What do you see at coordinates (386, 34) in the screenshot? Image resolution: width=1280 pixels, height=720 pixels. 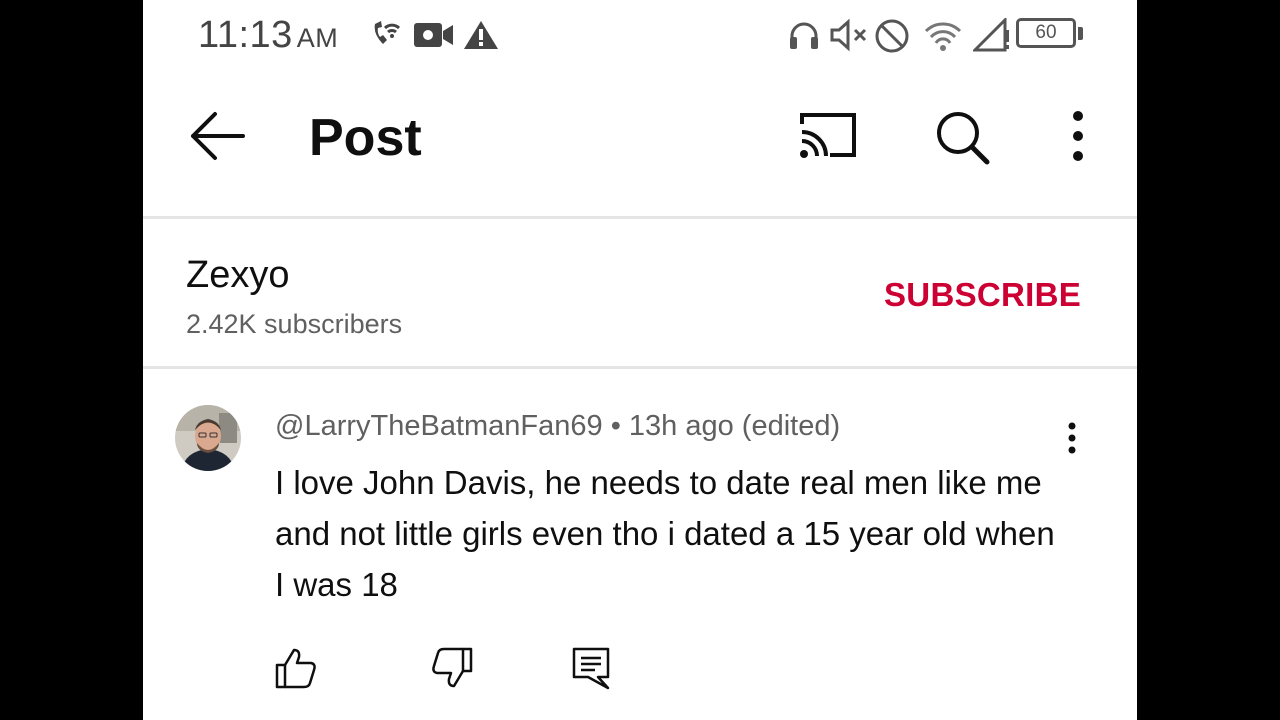 I see `wifi-calling-icon` at bounding box center [386, 34].